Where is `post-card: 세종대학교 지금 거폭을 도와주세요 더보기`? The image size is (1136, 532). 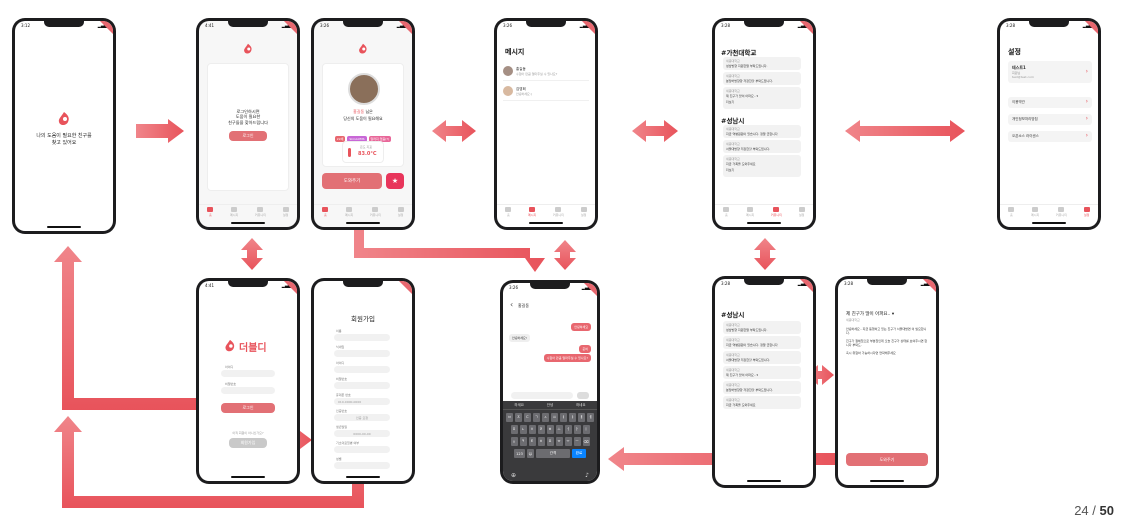
post-card: 세종대학교 지금 거폭을 도와주세요 더보기 is located at coordinates (762, 166).